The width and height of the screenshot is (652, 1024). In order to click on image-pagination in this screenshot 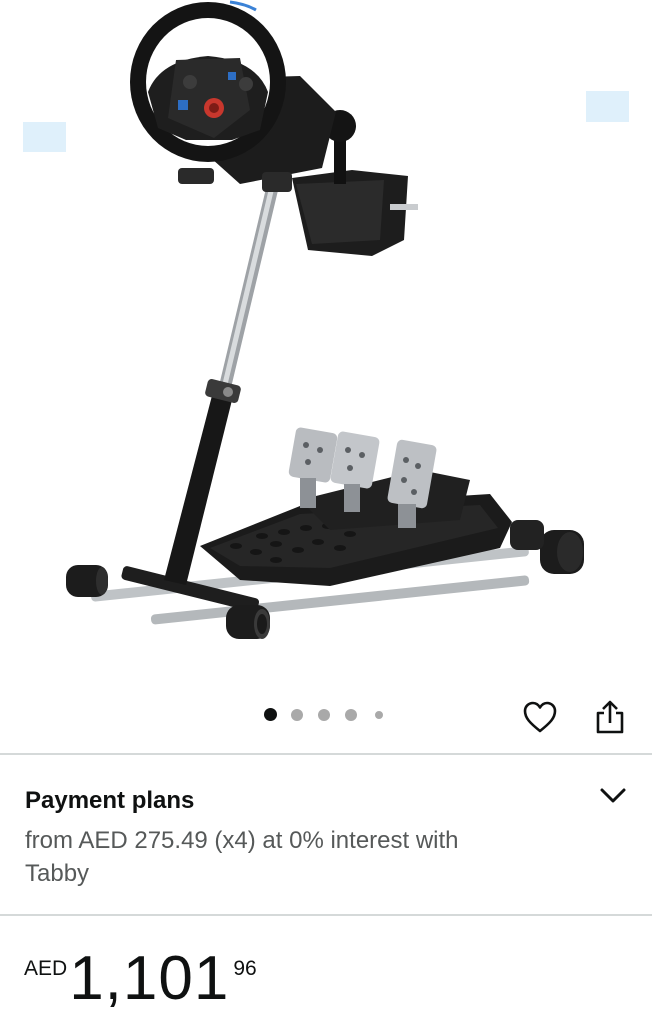, I will do `click(323, 714)`.